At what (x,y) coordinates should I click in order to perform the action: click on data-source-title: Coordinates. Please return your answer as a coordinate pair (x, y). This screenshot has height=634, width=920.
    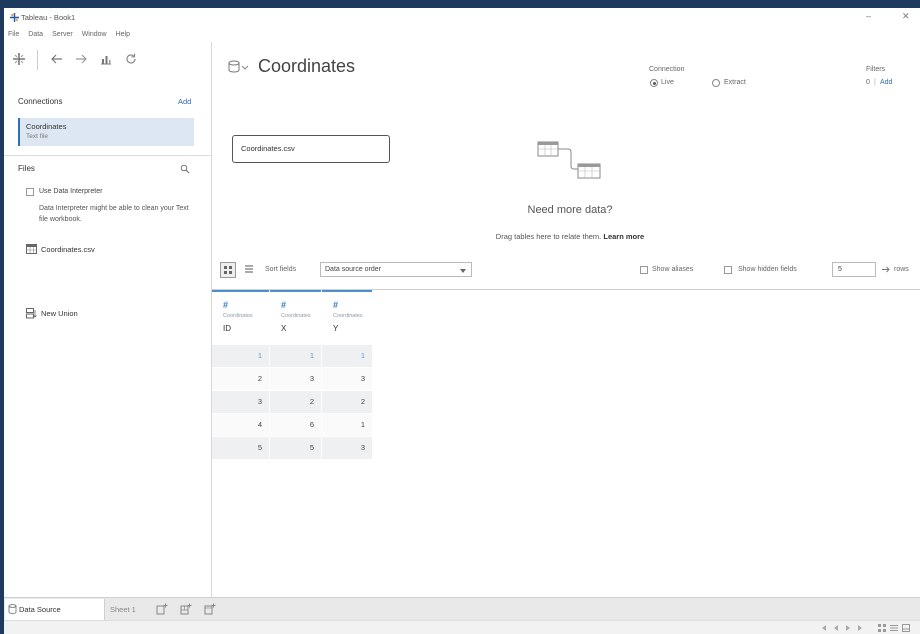
    Looking at the image, I should click on (306, 66).